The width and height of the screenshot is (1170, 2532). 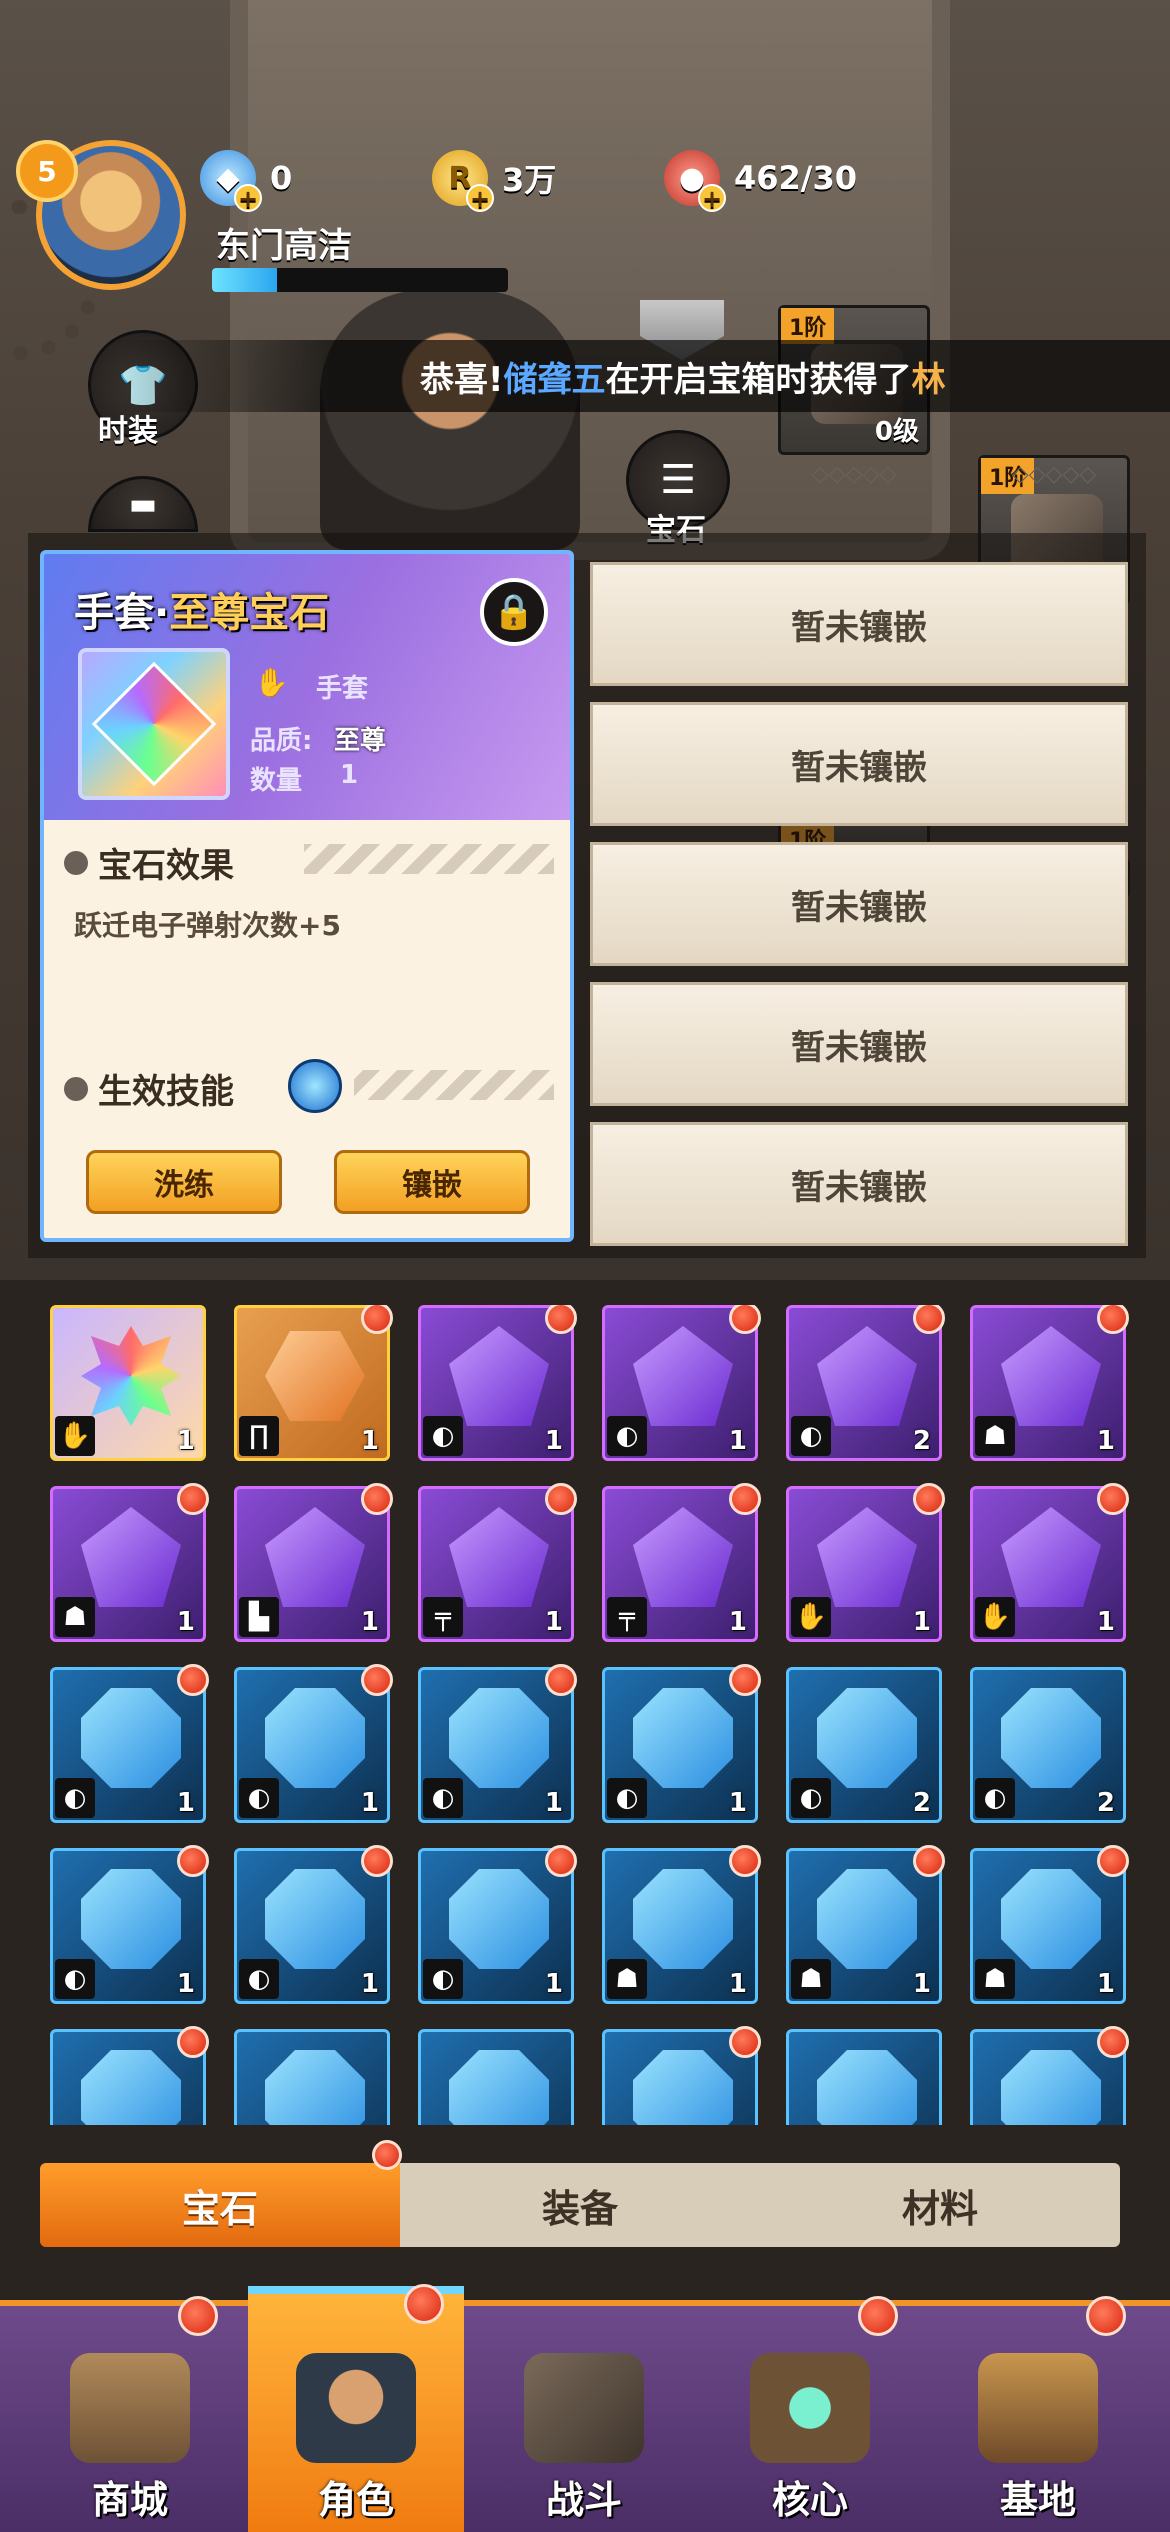 I want to click on nav-core: 核心, so click(x=810, y=2414).